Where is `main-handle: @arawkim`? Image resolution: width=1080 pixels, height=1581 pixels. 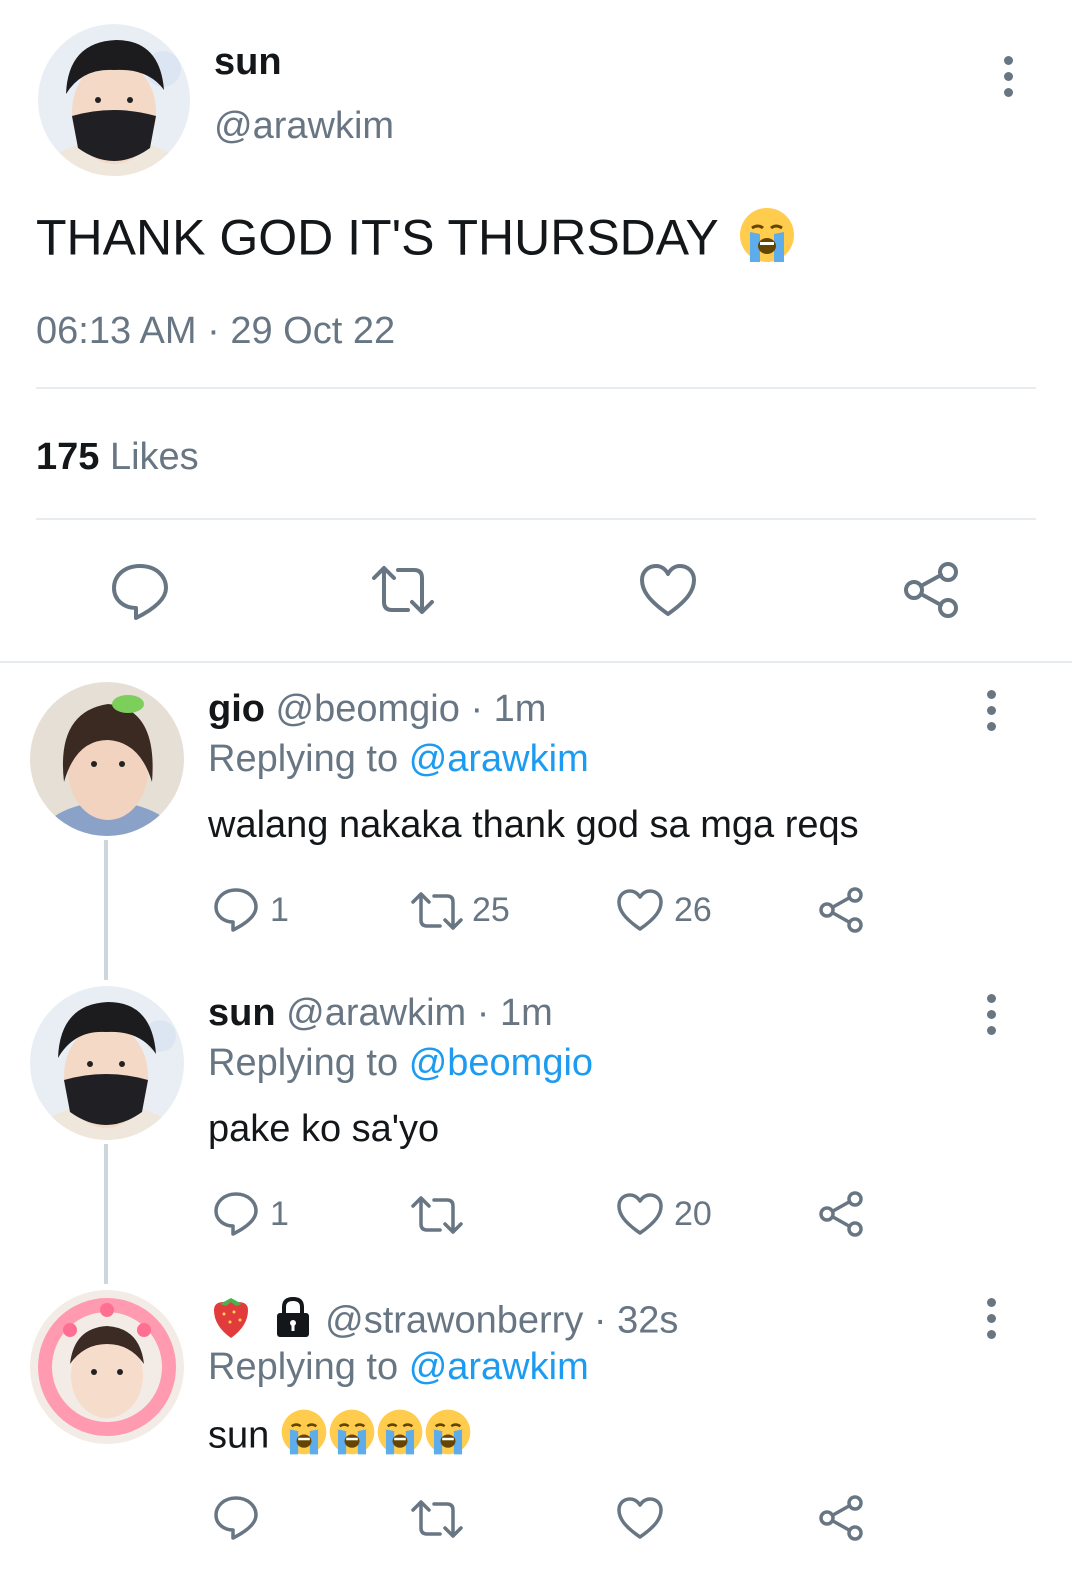 main-handle: @arawkim is located at coordinates (304, 126).